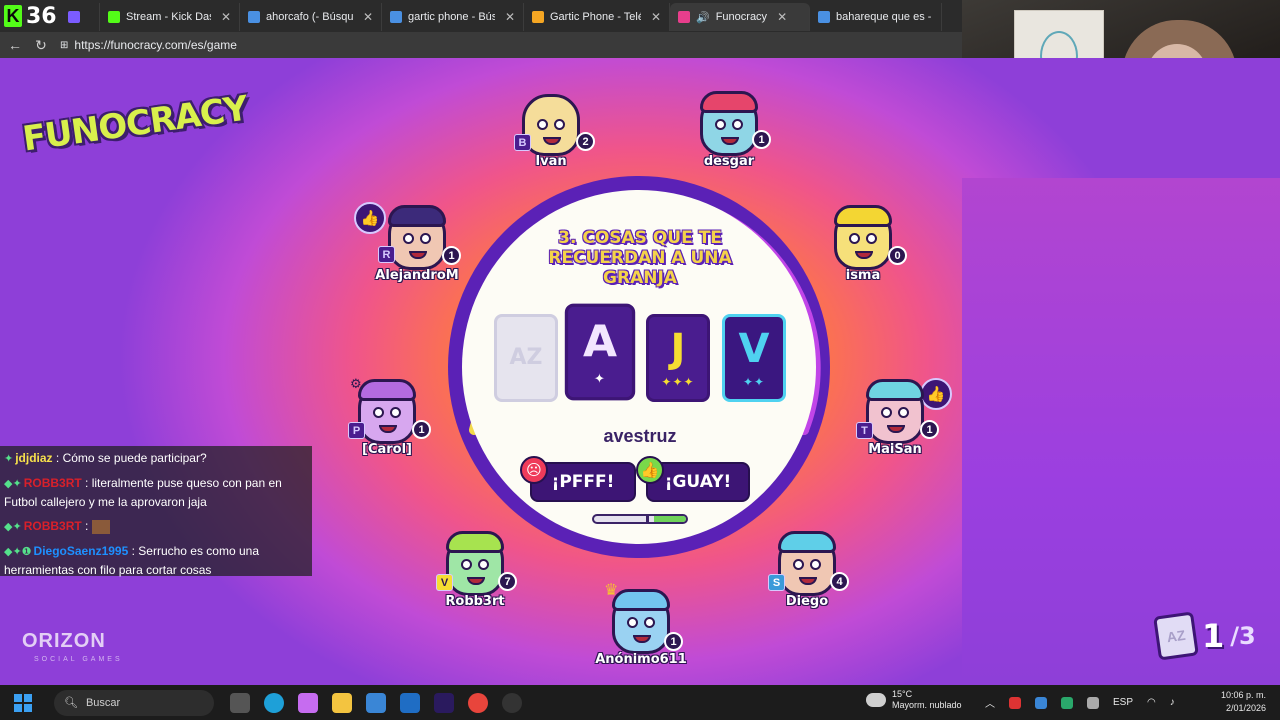  Describe the element at coordinates (386, 254) in the screenshot. I see `player-letter-badge: R` at that location.